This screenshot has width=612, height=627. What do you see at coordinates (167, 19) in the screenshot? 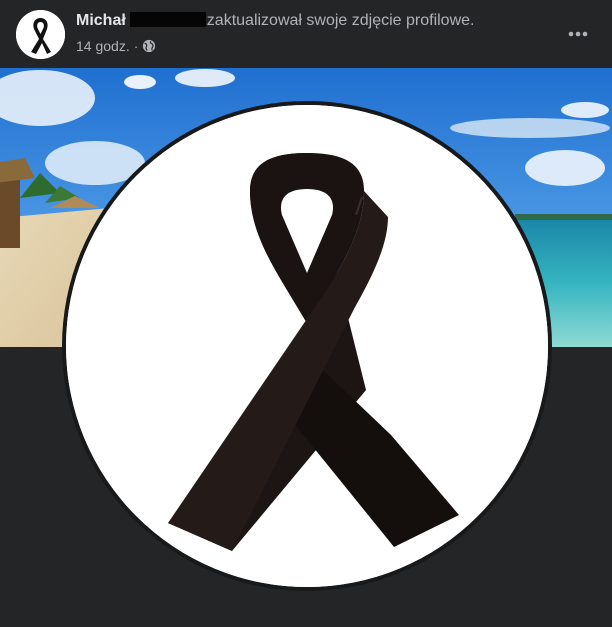
I see `redacted-surname` at bounding box center [167, 19].